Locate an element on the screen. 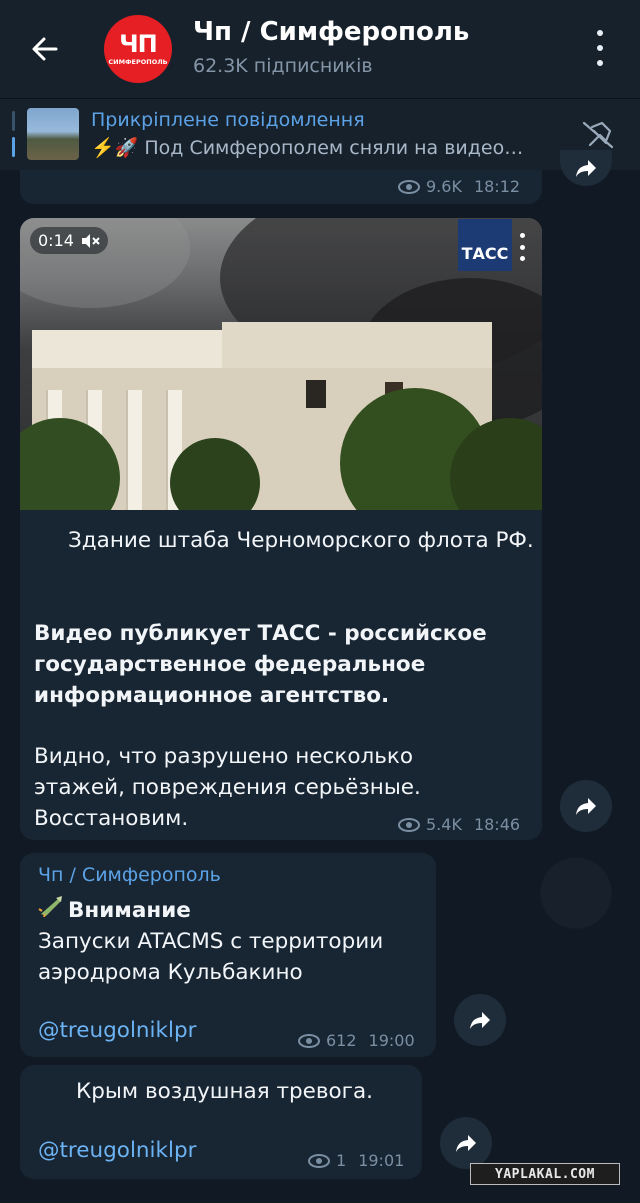  video-duration-badge: 0:14 is located at coordinates (69, 240).